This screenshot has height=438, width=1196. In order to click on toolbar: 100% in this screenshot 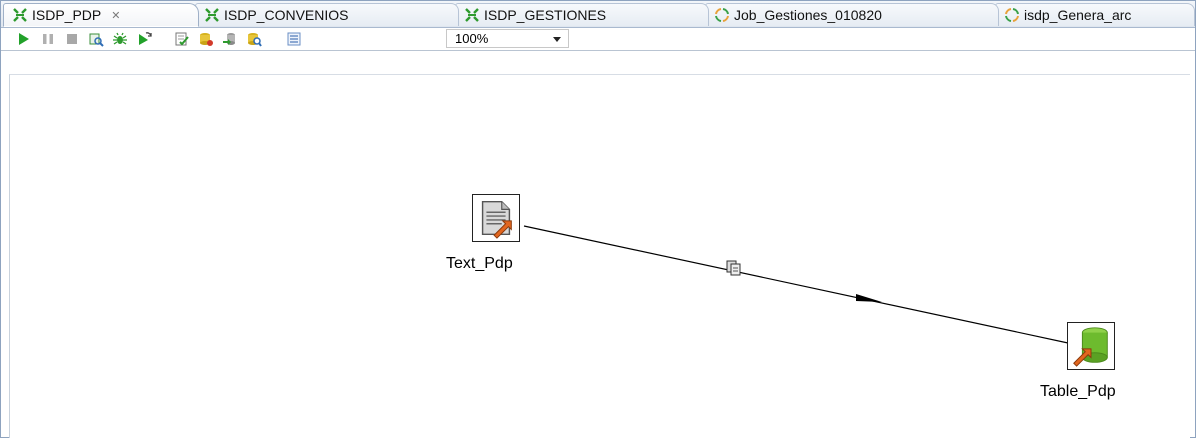, I will do `click(598, 39)`.